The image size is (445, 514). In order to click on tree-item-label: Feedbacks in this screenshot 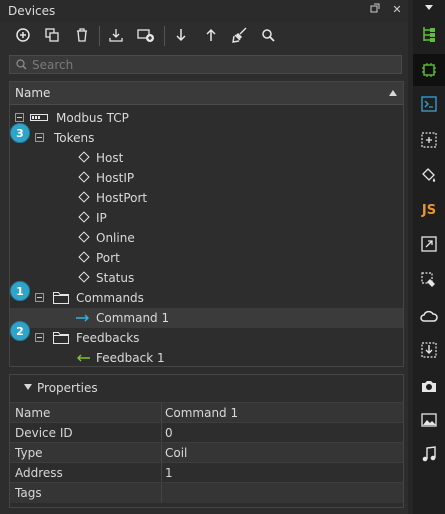, I will do `click(108, 338)`.